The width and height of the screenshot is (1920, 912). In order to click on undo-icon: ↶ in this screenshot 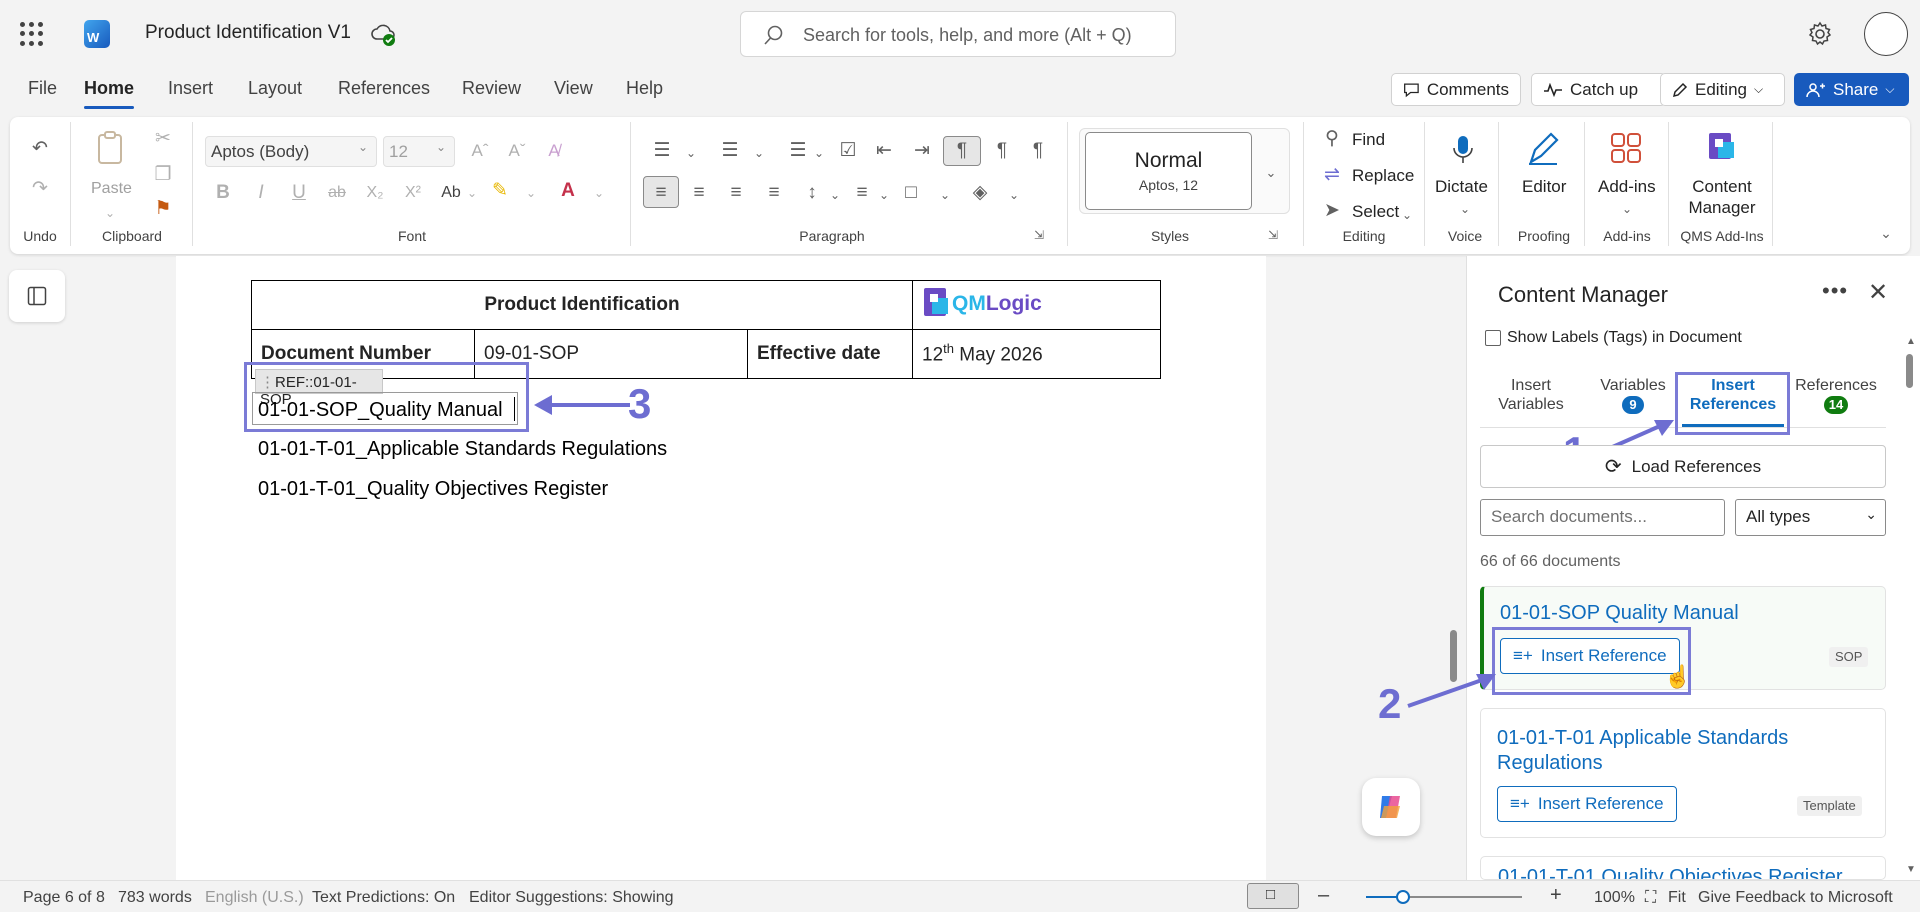, I will do `click(40, 149)`.